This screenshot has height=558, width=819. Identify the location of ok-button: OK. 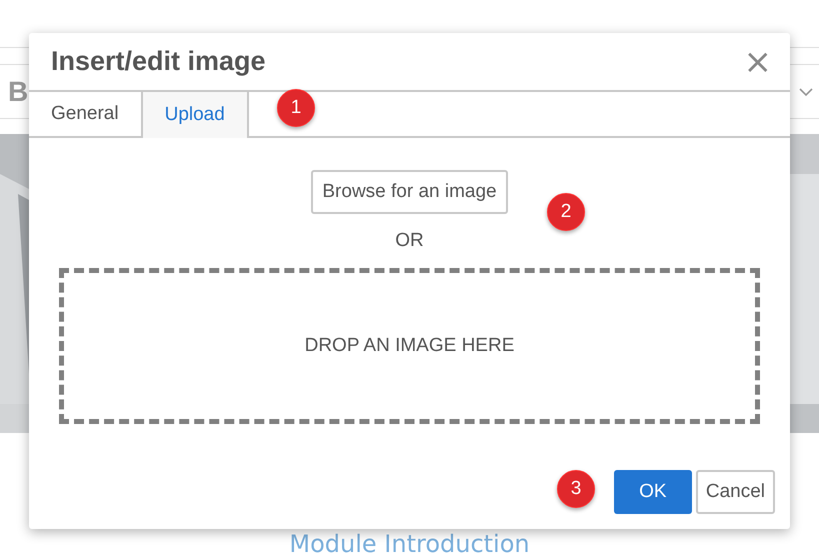
(653, 492).